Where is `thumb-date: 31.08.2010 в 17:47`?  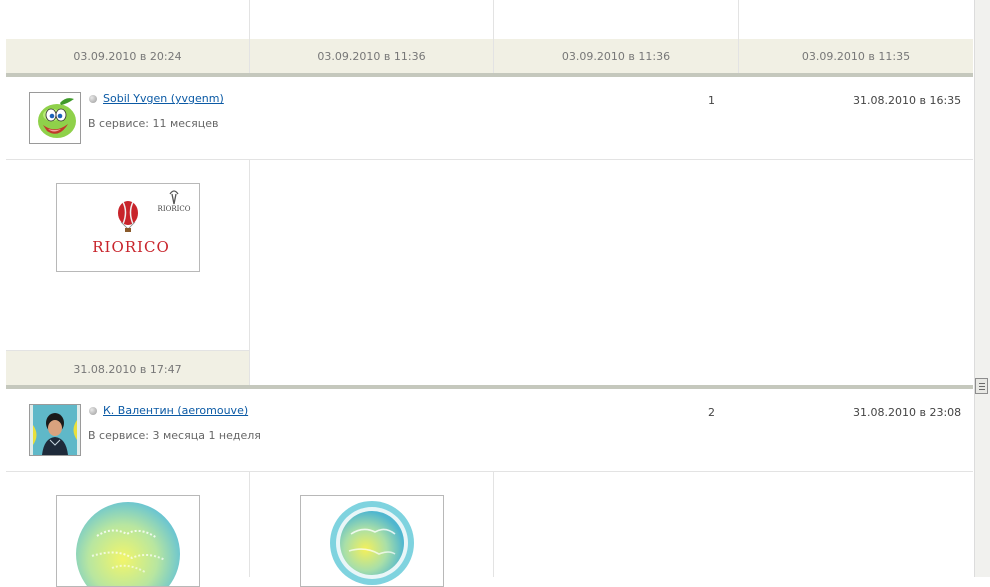
thumb-date: 31.08.2010 в 17:47 is located at coordinates (127, 368).